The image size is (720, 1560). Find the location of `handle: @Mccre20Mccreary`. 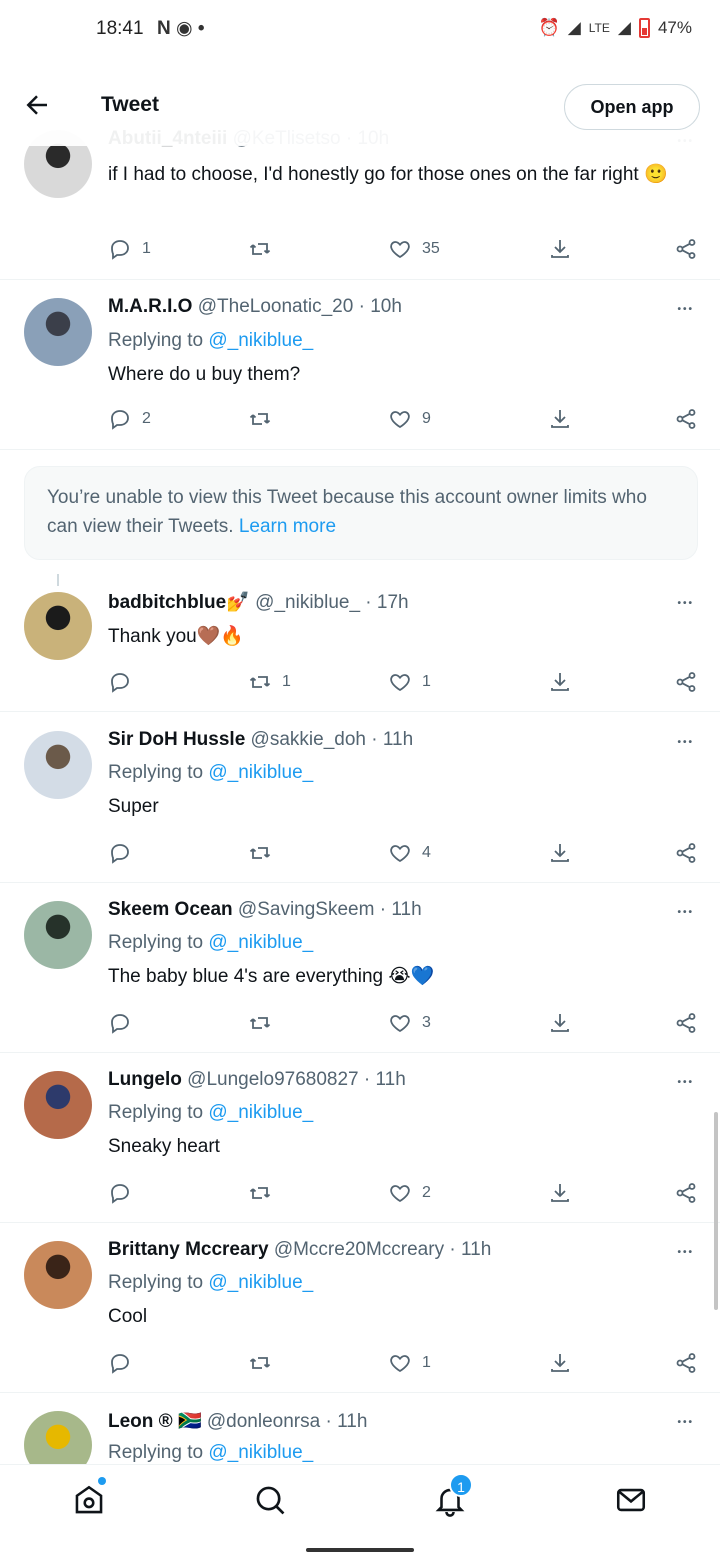

handle: @Mccre20Mccreary is located at coordinates (359, 1249).